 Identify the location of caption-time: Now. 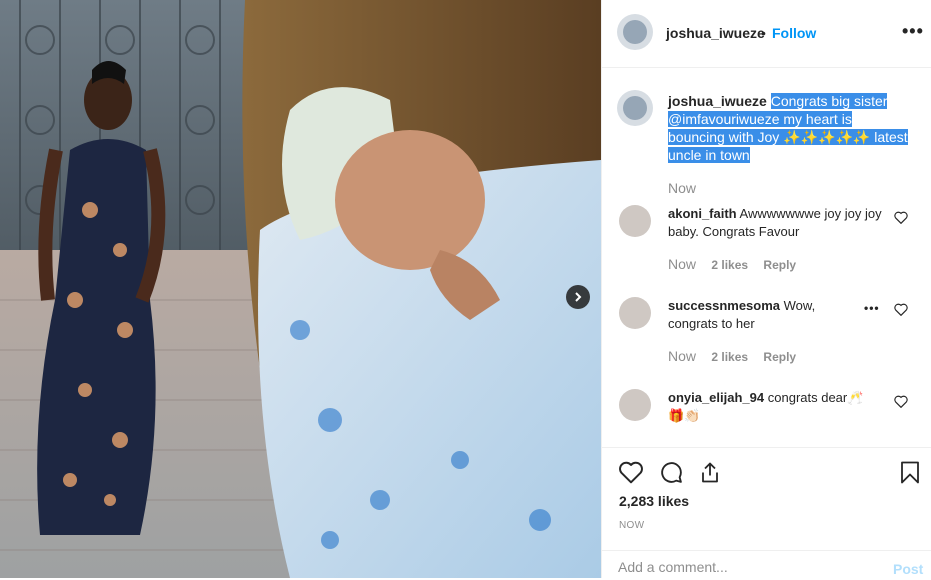
(682, 188).